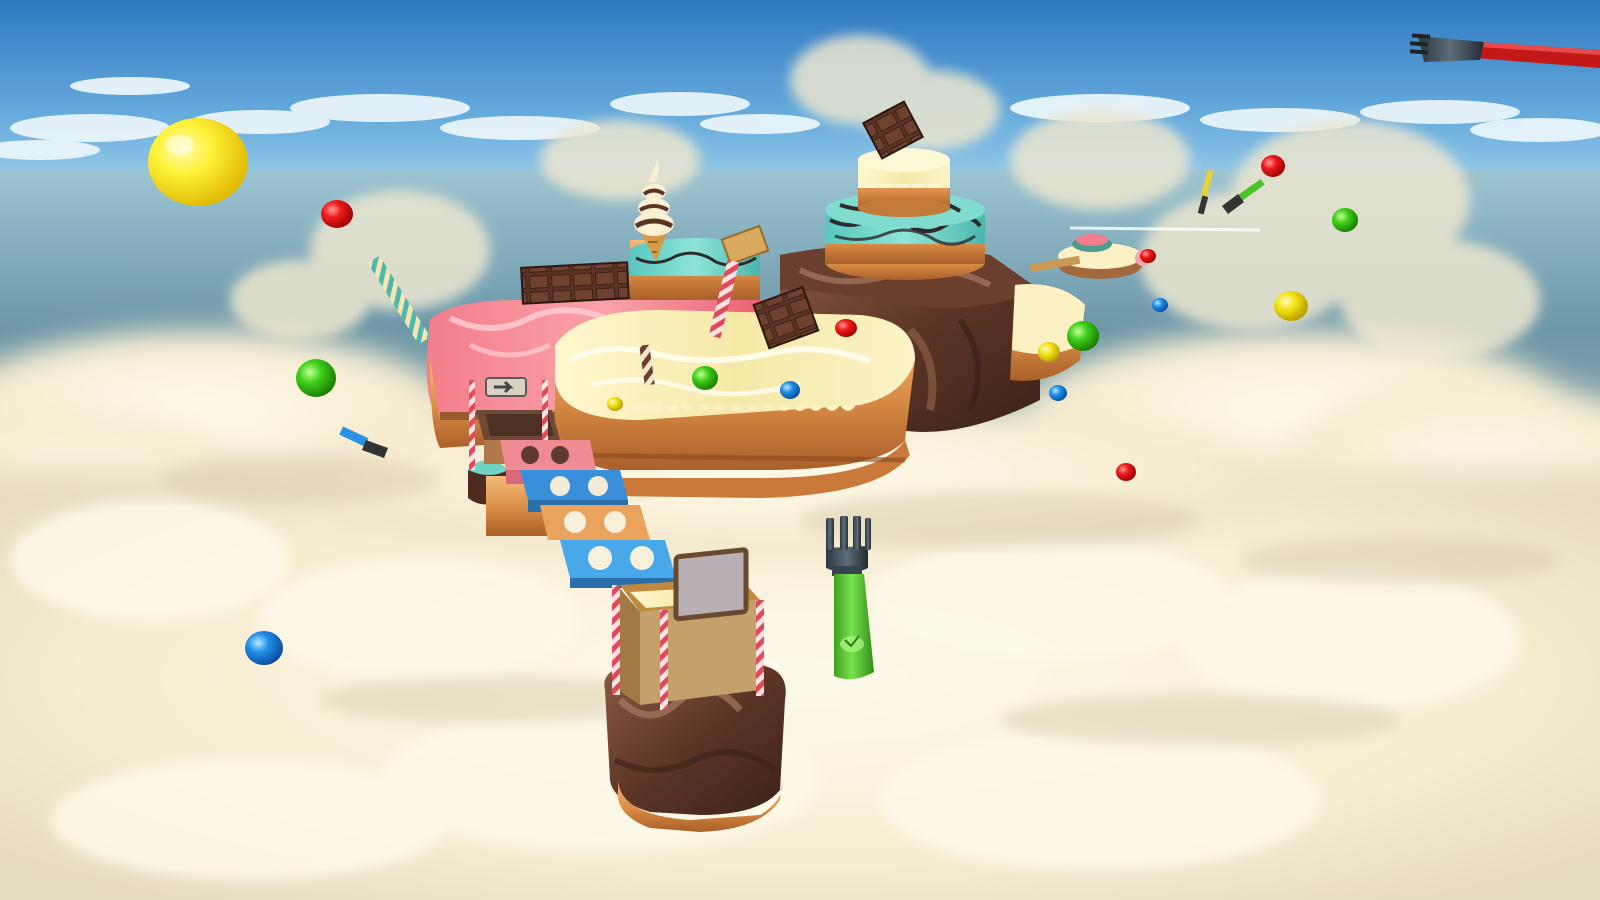 The width and height of the screenshot is (1600, 900). Describe the element at coordinates (198, 162) in the screenshot. I see `yellow-balloon` at that location.